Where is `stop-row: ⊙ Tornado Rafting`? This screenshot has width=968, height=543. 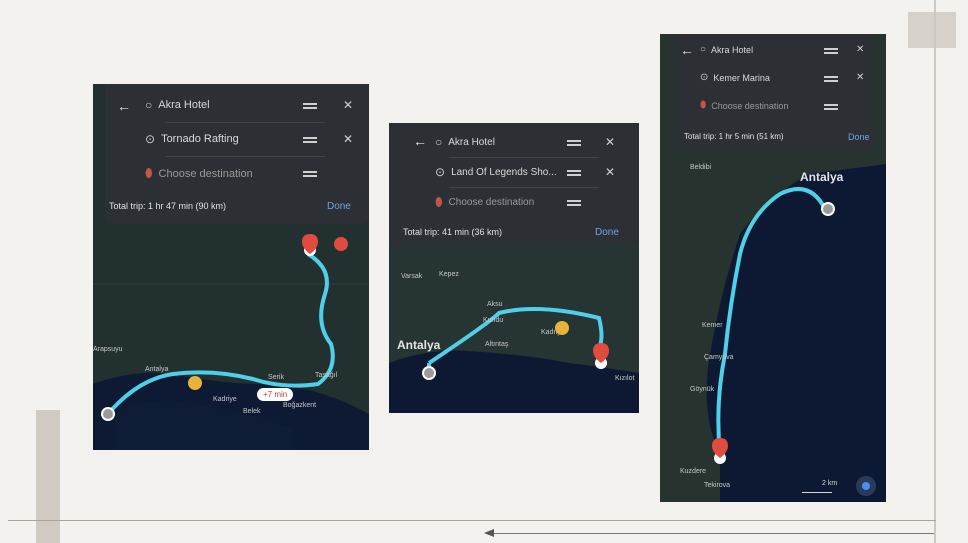
stop-row: ⊙ Tornado Rafting is located at coordinates (192, 139).